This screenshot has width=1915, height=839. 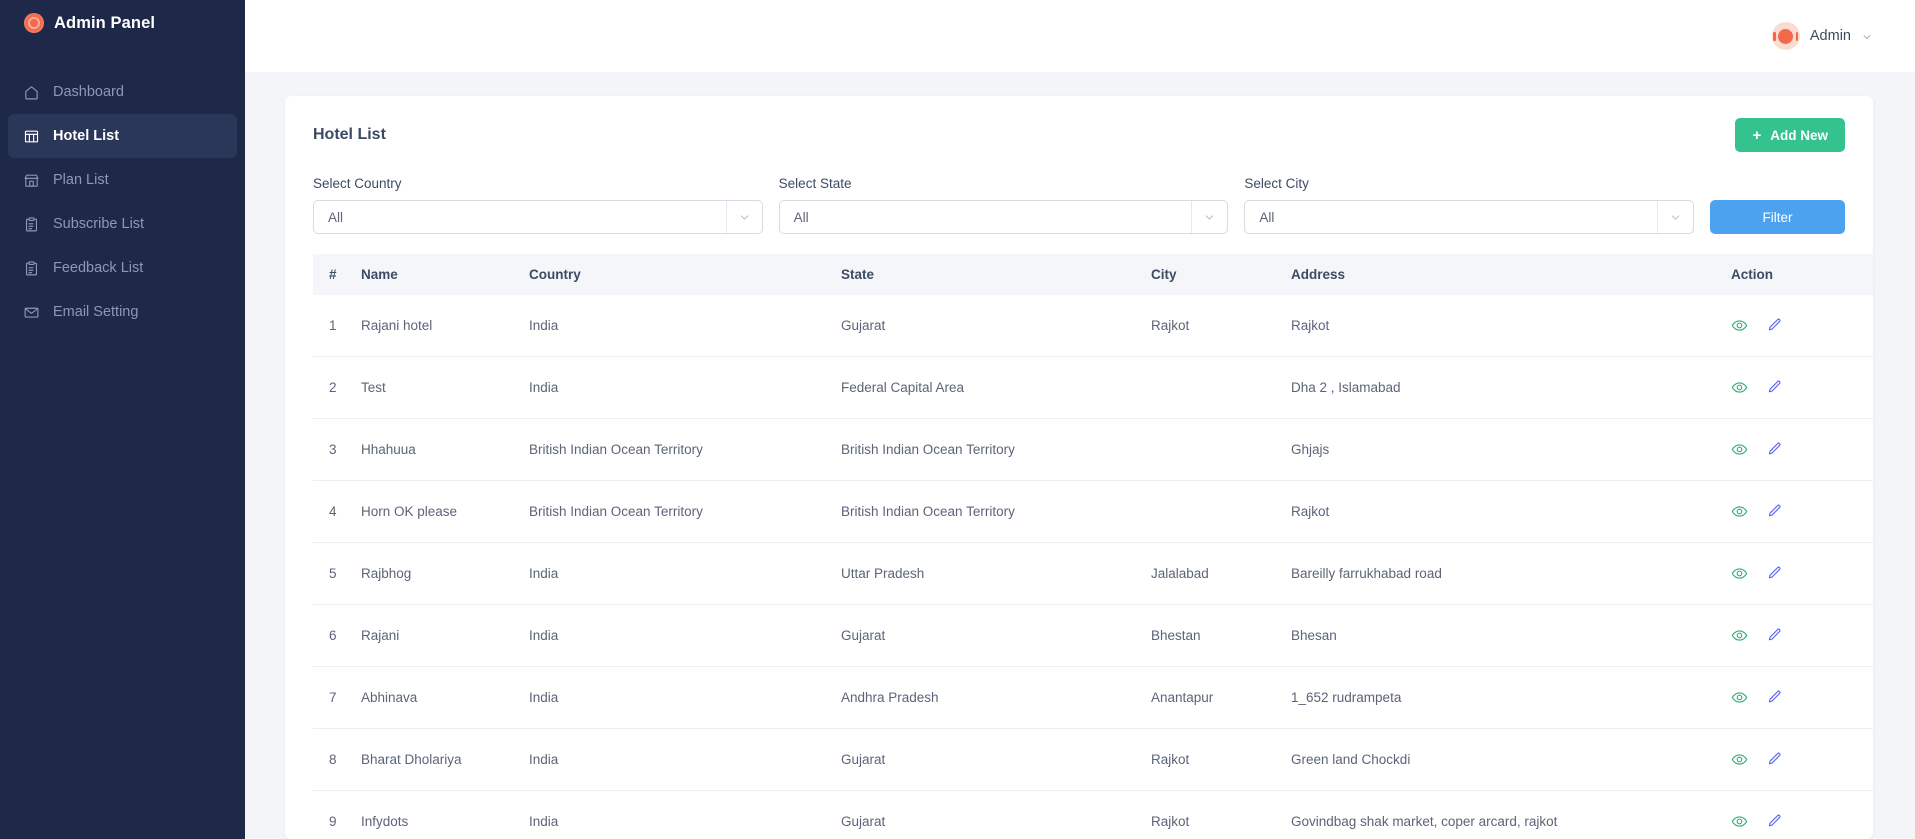 What do you see at coordinates (34, 23) in the screenshot?
I see `brand-dot-icon` at bounding box center [34, 23].